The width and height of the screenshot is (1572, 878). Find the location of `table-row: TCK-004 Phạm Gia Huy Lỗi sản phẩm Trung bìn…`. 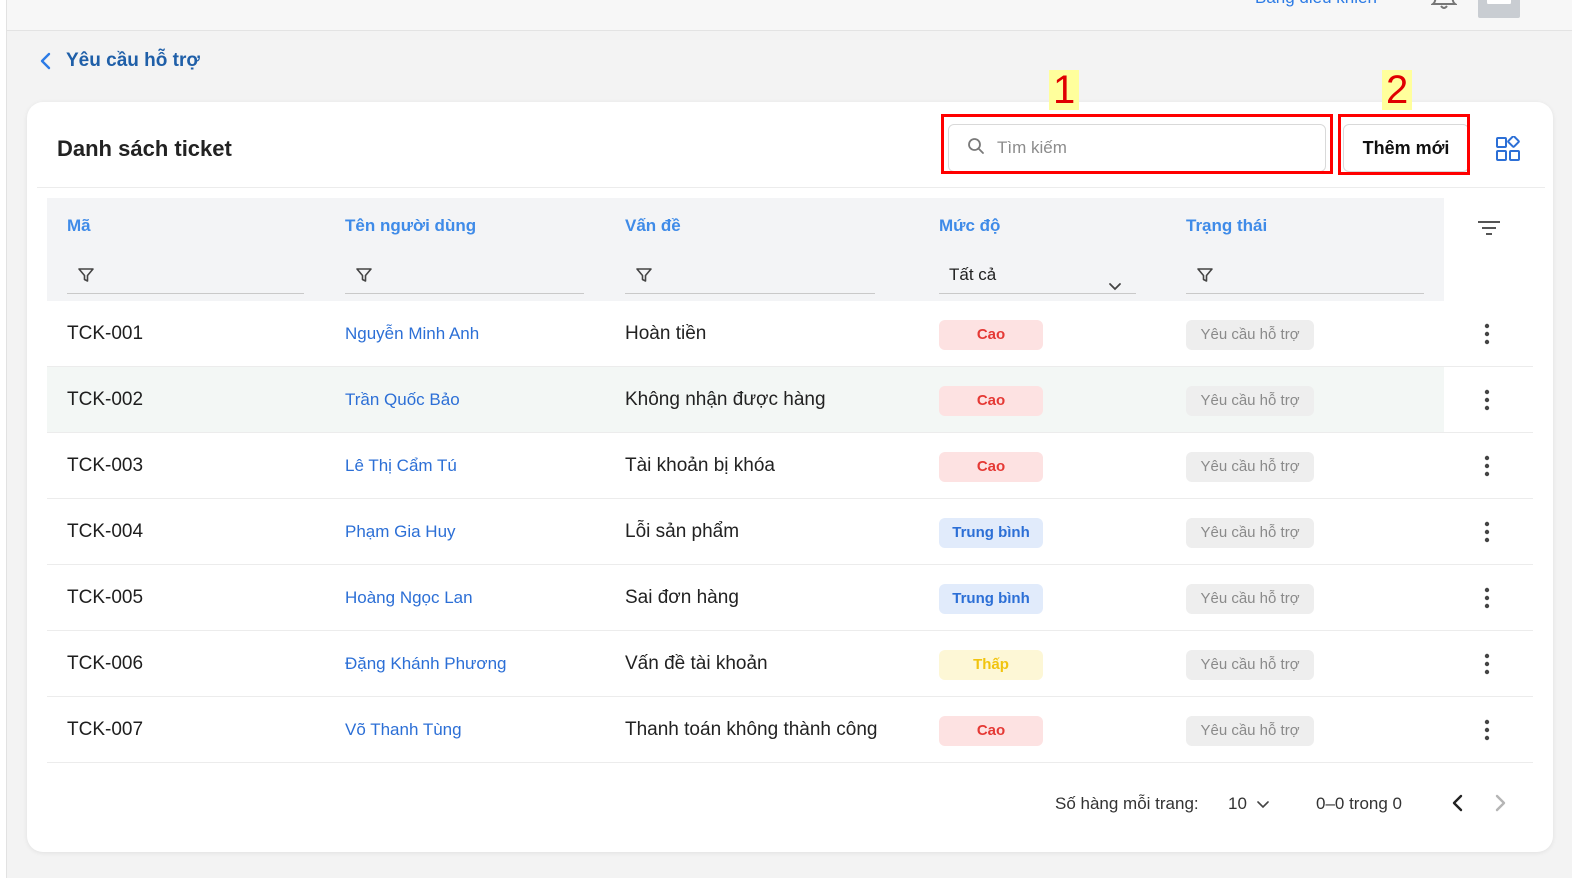

table-row: TCK-004 Phạm Gia Huy Lỗi sản phẩm Trung bìn… is located at coordinates (790, 532).